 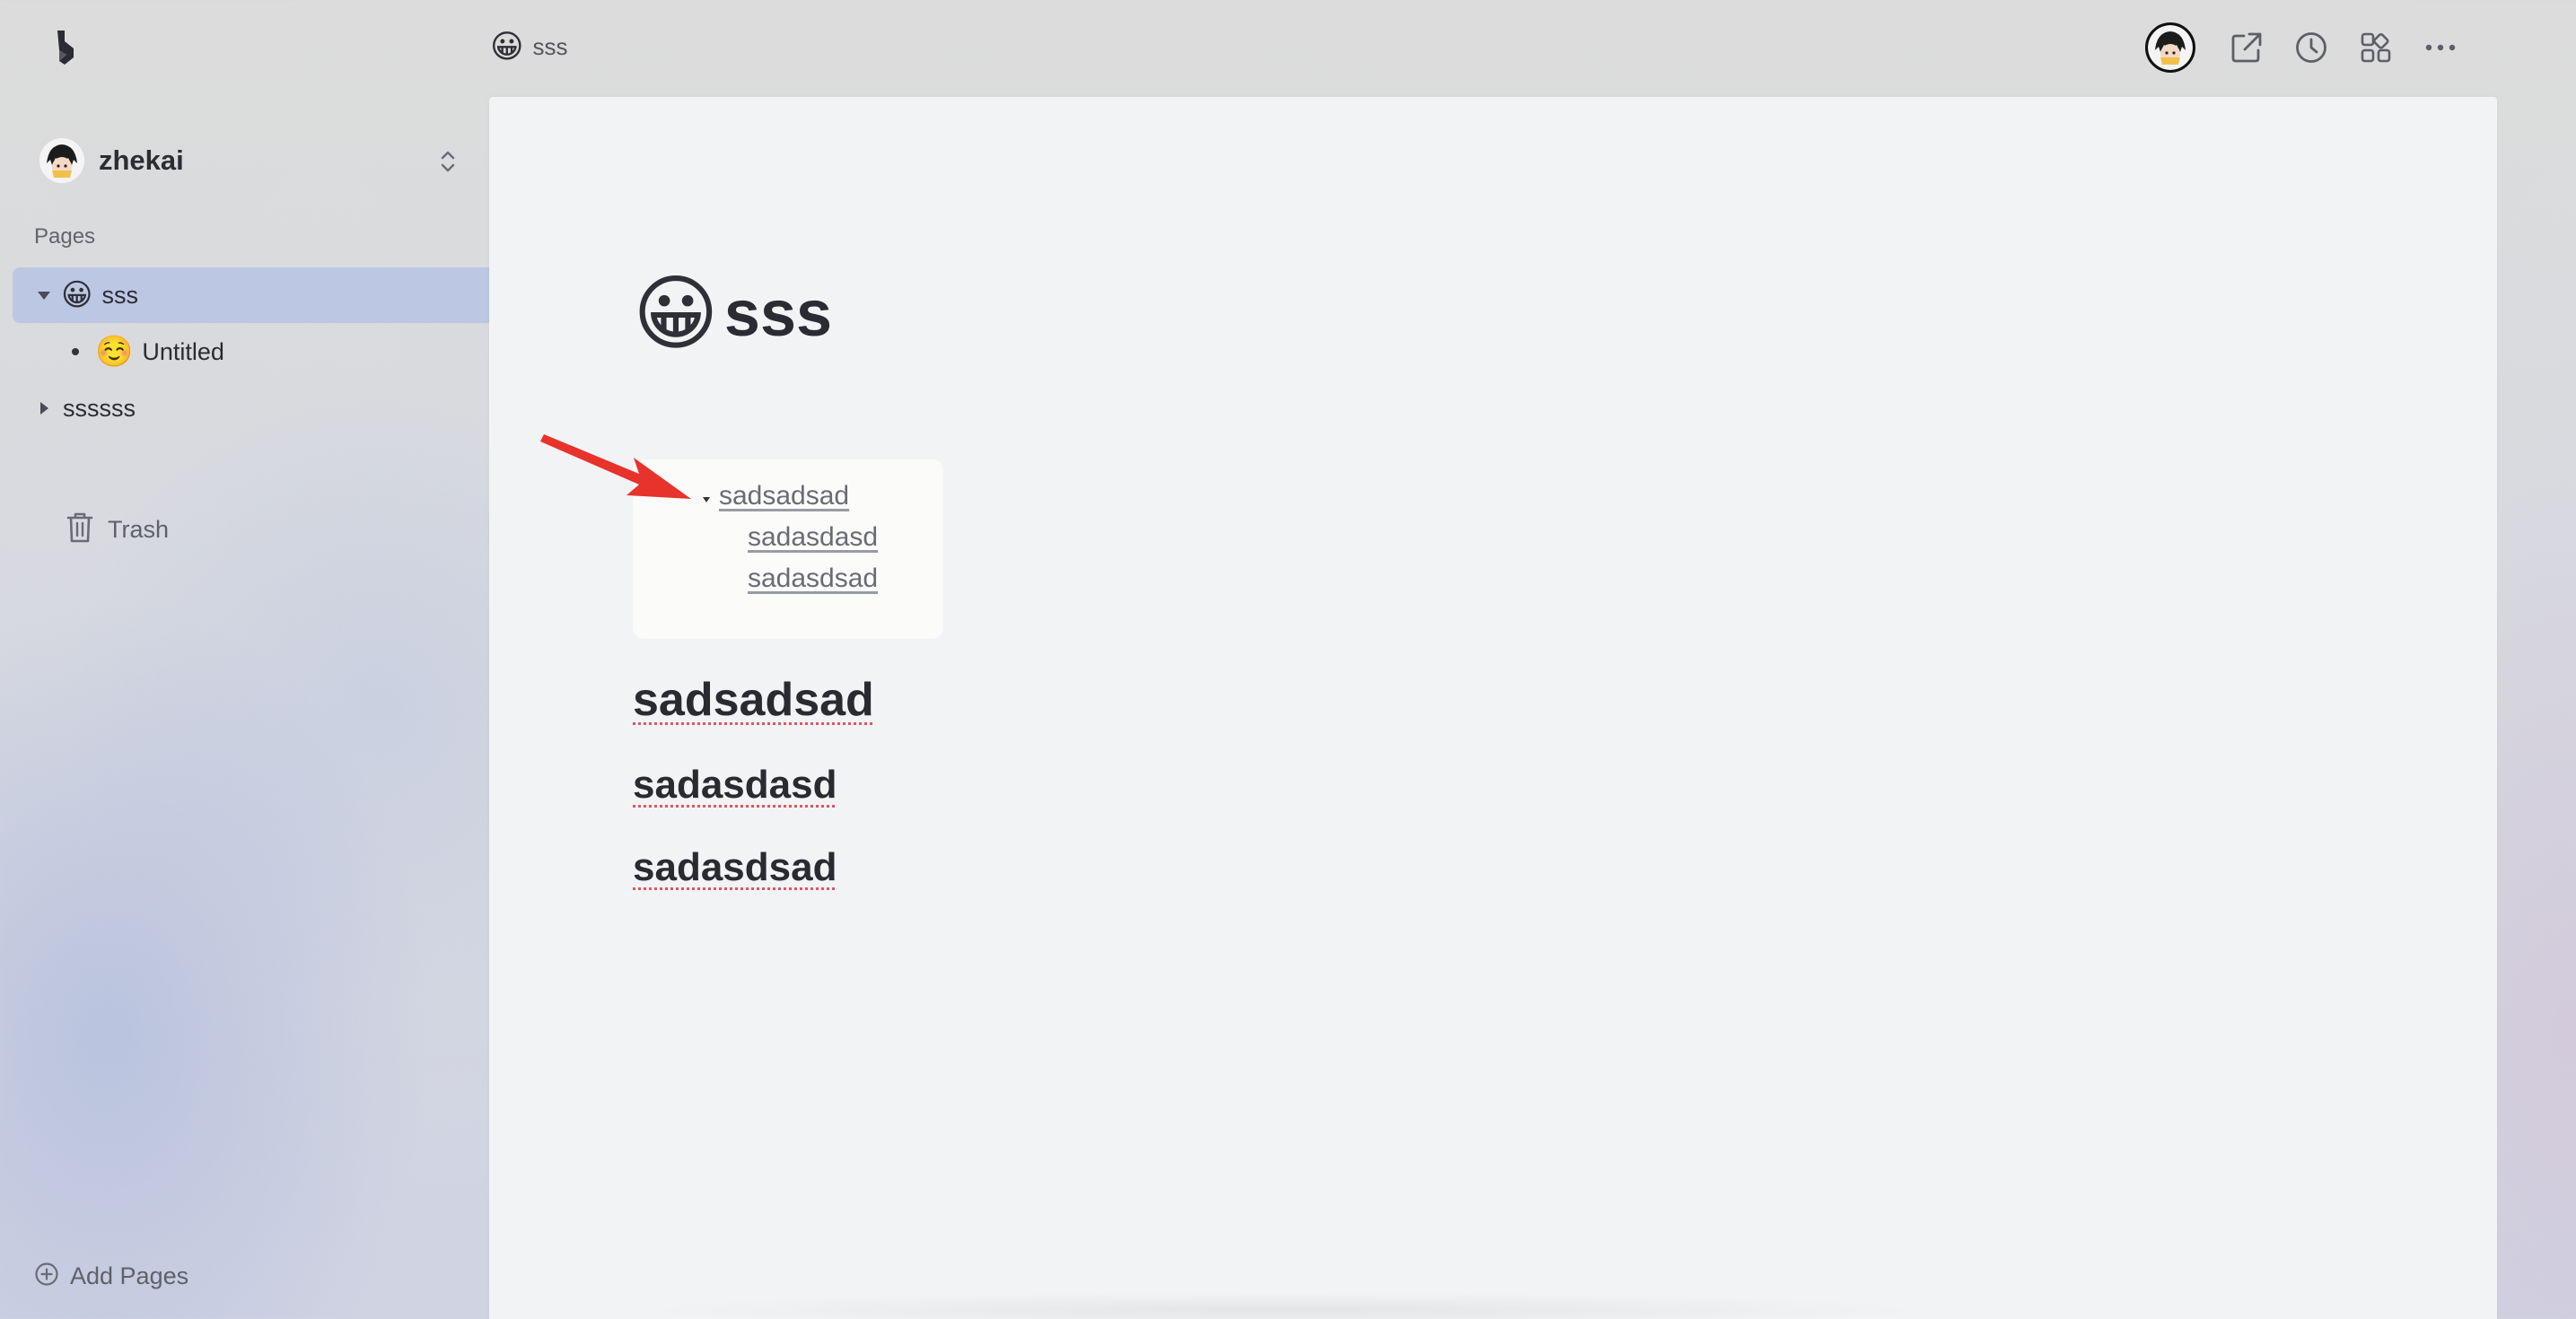 What do you see at coordinates (139, 529) in the screenshot?
I see `trash-label: Trash` at bounding box center [139, 529].